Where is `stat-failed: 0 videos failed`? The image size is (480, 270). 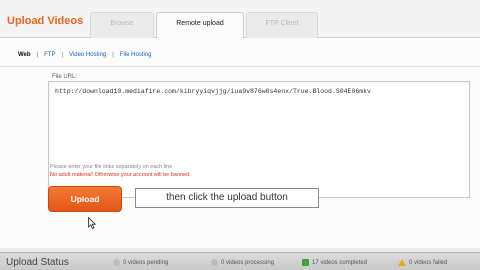
stat-failed: 0 videos failed is located at coordinates (422, 262).